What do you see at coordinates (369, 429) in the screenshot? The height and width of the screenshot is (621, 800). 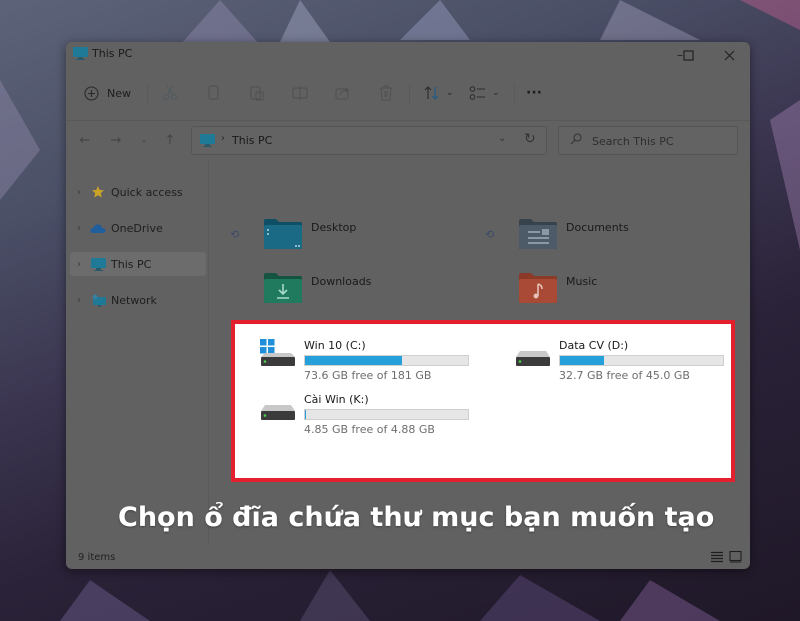 I see `drive-free-space: 4.85 GB free of 4.88 GB` at bounding box center [369, 429].